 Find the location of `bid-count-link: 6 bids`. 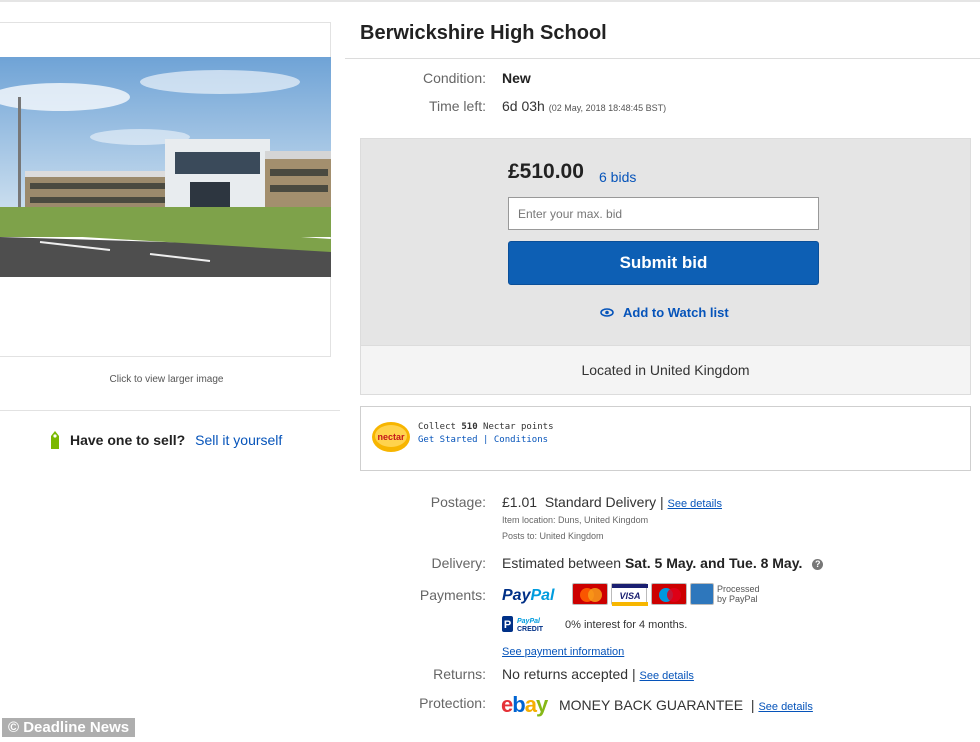

bid-count-link: 6 bids is located at coordinates (617, 177).